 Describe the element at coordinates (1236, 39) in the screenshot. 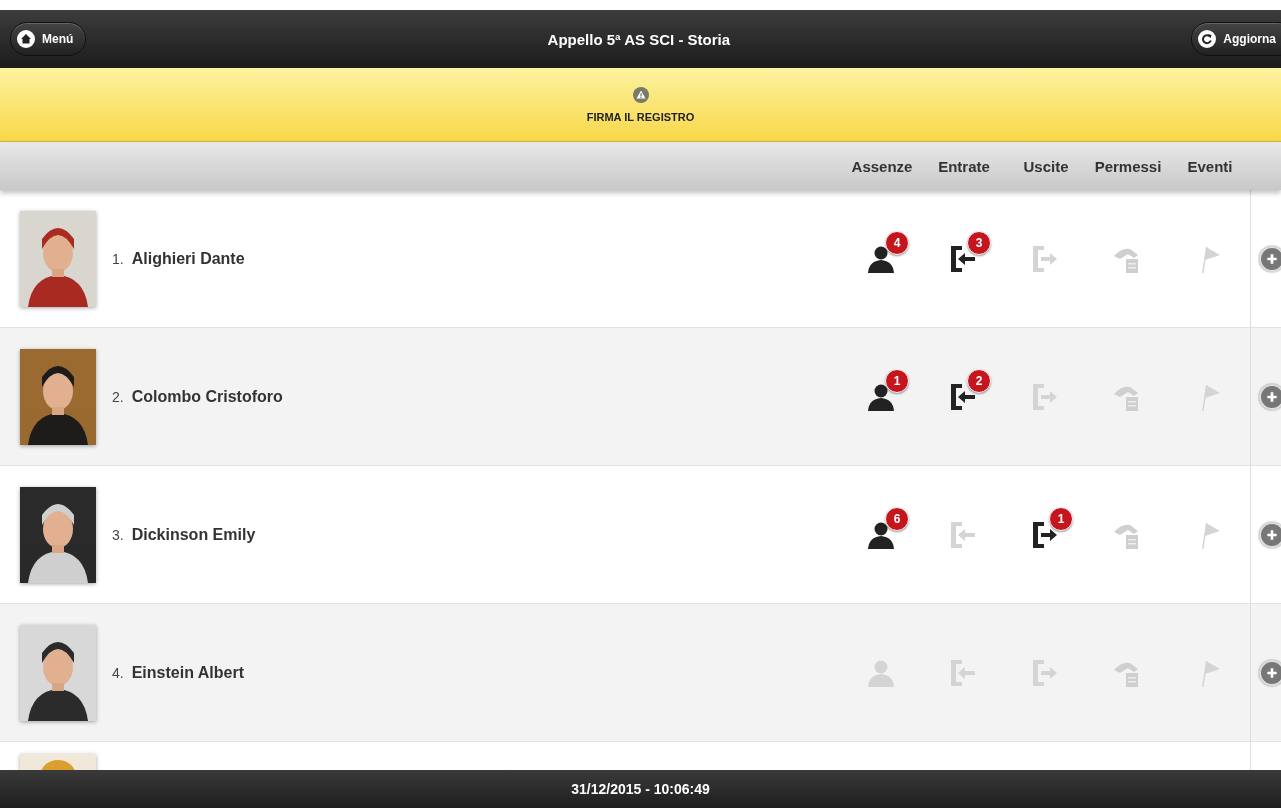

I see `refresh-button: Aggiorna` at that location.